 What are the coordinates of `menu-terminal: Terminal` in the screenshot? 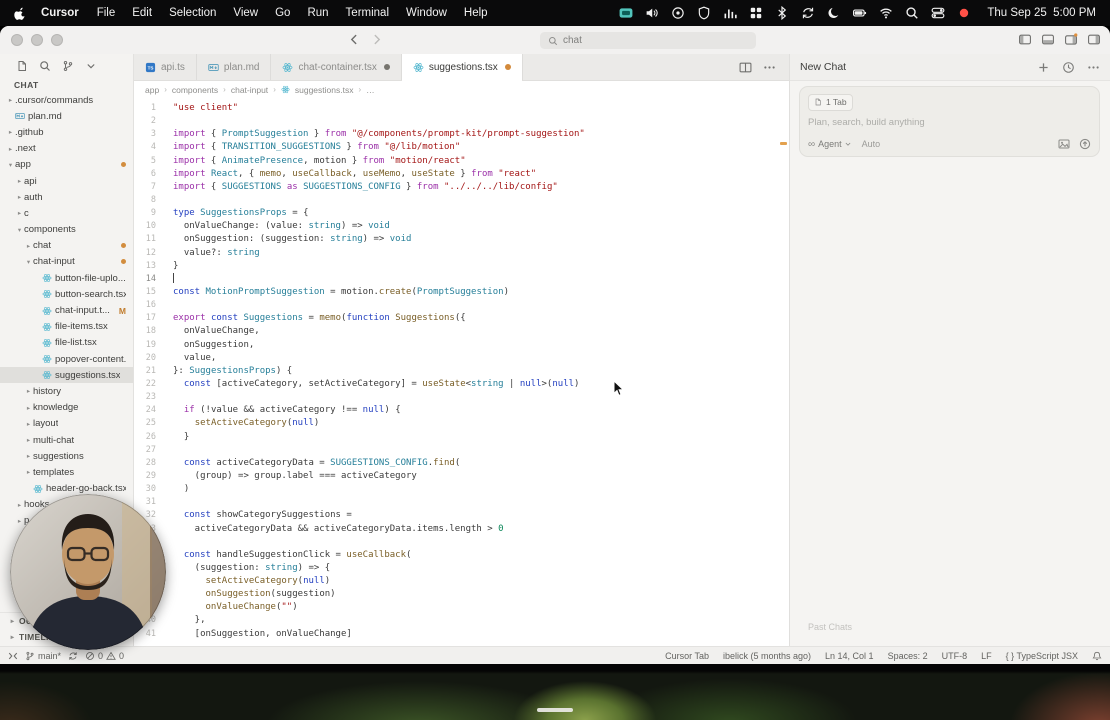 It's located at (367, 13).